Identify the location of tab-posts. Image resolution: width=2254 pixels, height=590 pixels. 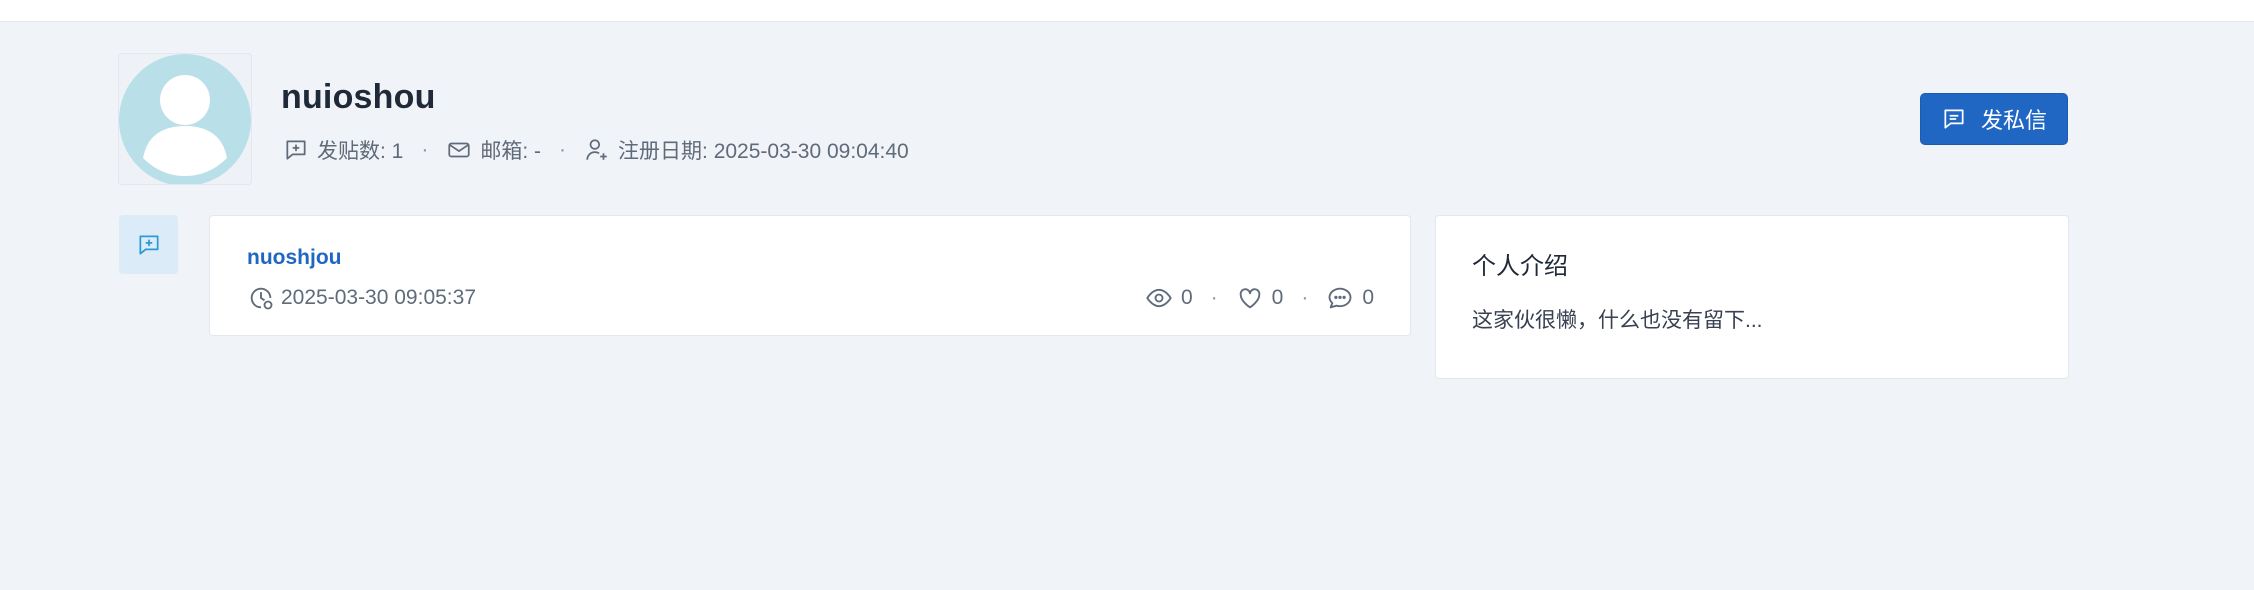
(148, 244).